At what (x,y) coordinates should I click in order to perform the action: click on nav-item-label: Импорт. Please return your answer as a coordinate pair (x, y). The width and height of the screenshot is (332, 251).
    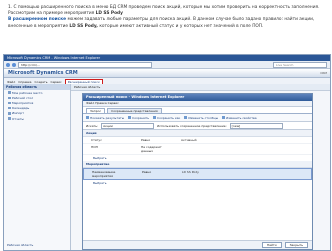
    Looking at the image, I should click on (18, 113).